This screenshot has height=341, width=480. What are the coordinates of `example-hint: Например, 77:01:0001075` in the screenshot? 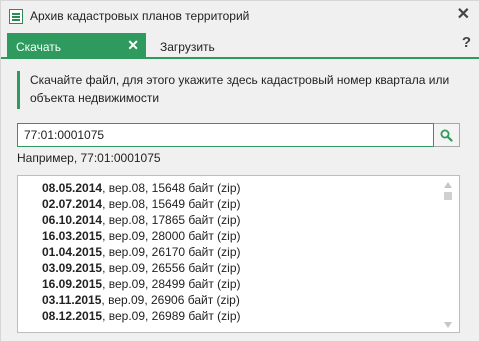 It's located at (89, 158).